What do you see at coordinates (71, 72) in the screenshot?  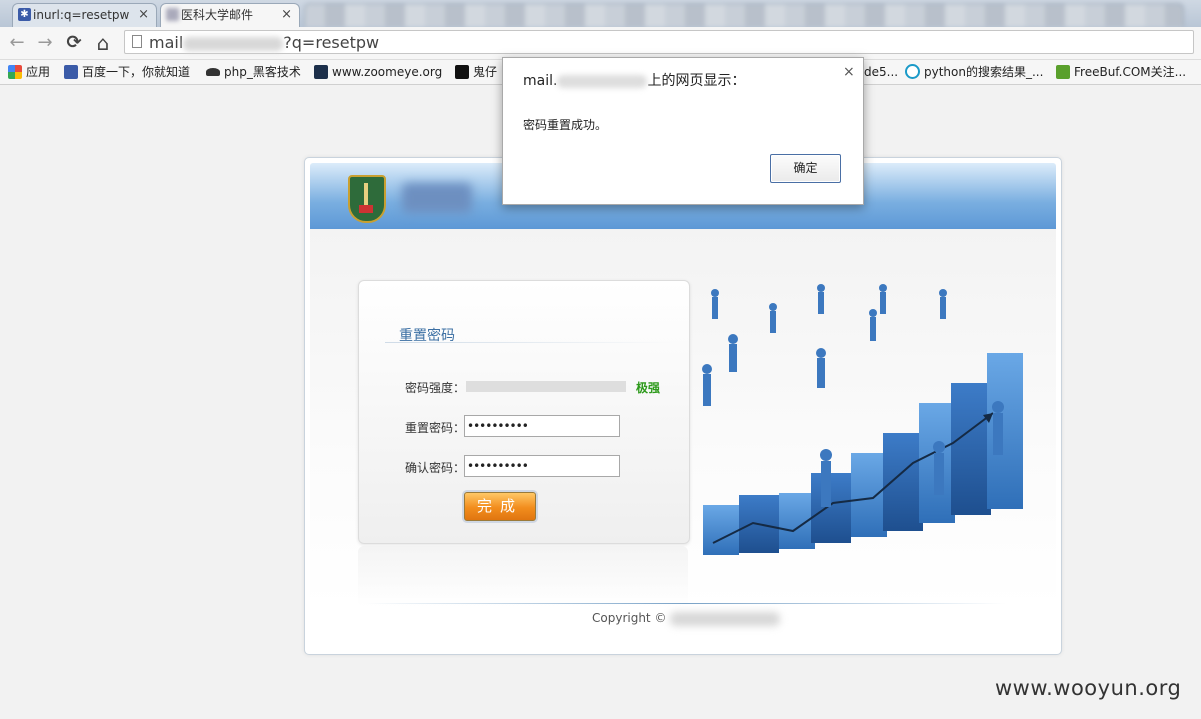 I see `baidu-paw-icon` at bounding box center [71, 72].